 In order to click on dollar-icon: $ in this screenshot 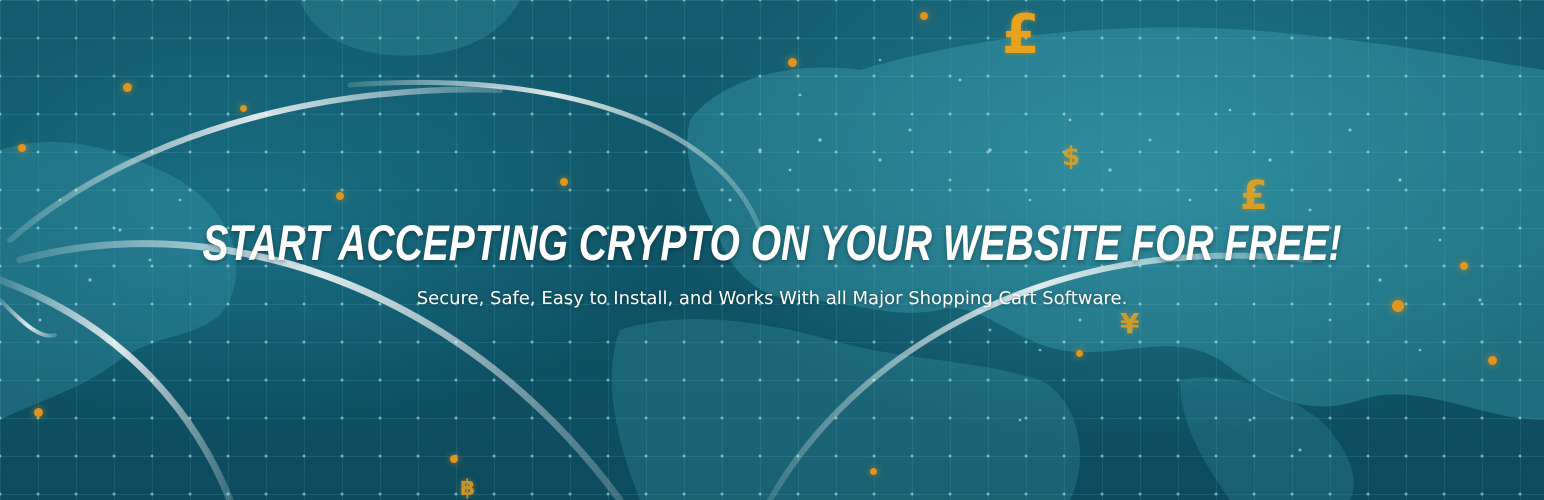, I will do `click(1071, 157)`.